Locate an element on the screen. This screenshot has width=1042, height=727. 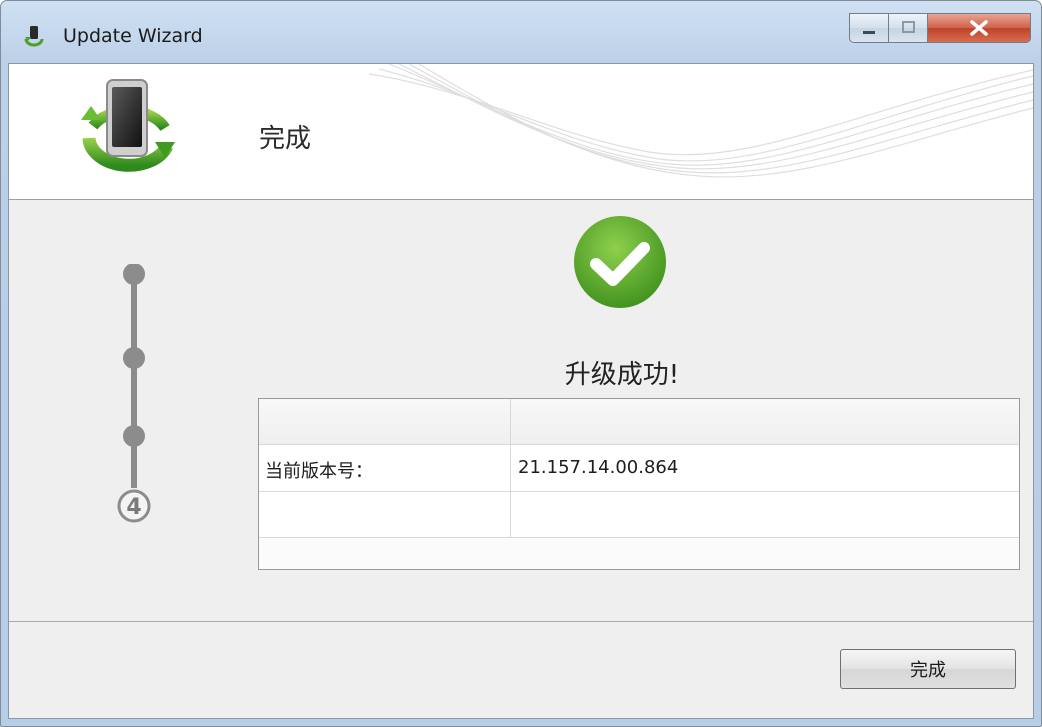
title-bar: Update Wizard is located at coordinates (521, 32).